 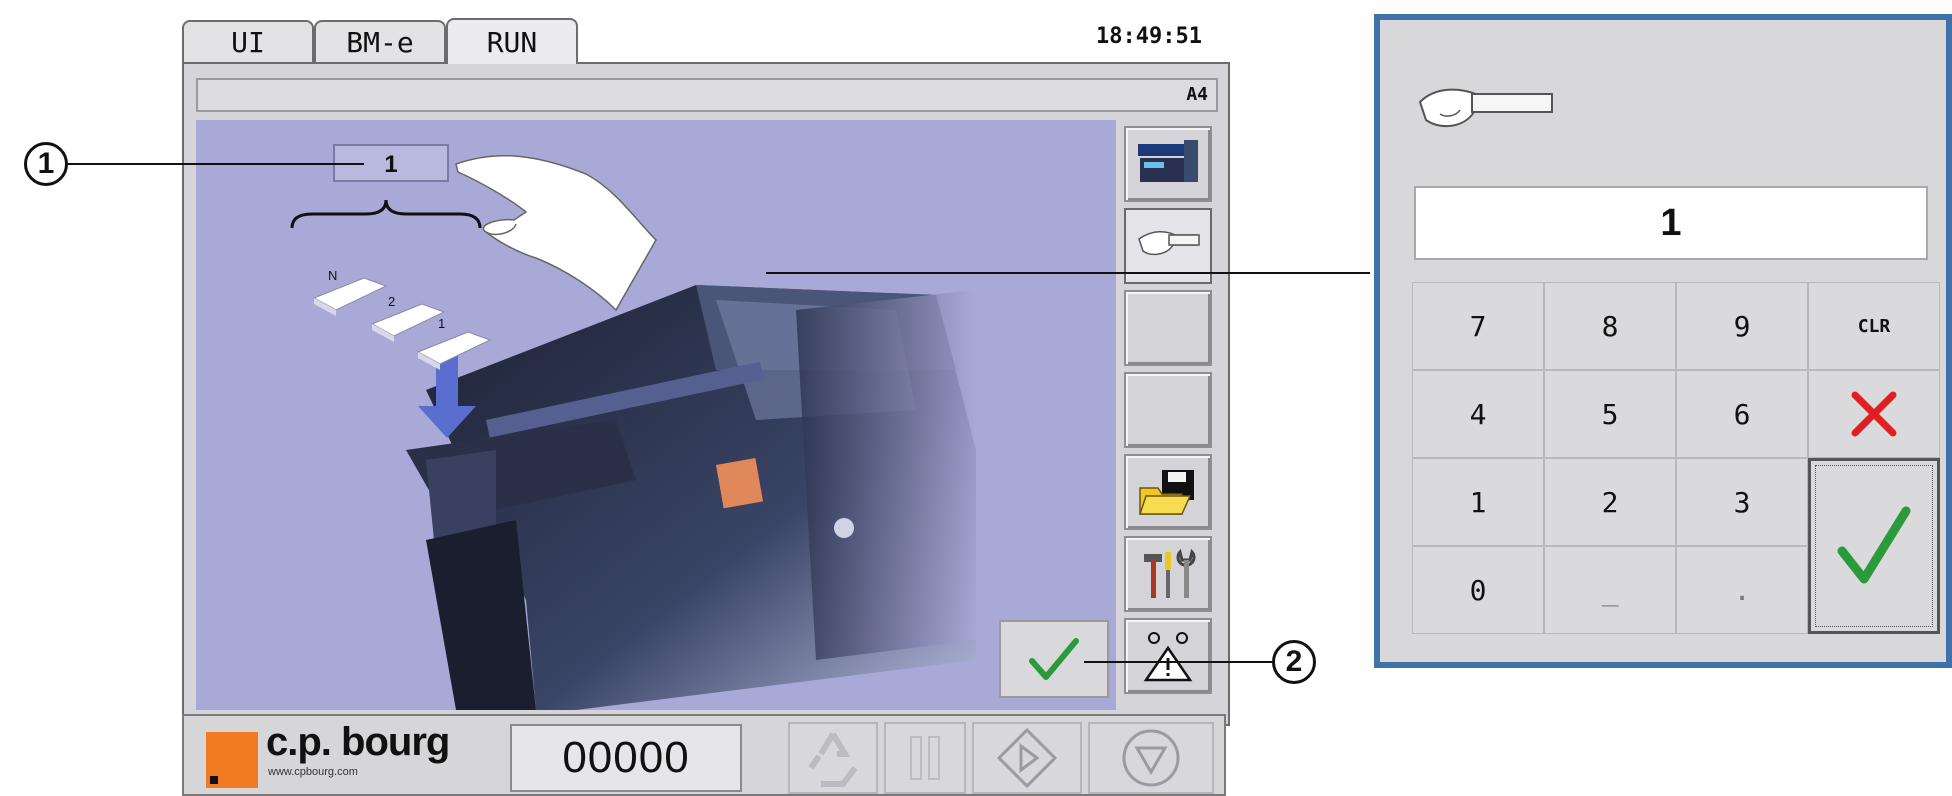 I want to click on save-folder-icon, so click(x=1166, y=492).